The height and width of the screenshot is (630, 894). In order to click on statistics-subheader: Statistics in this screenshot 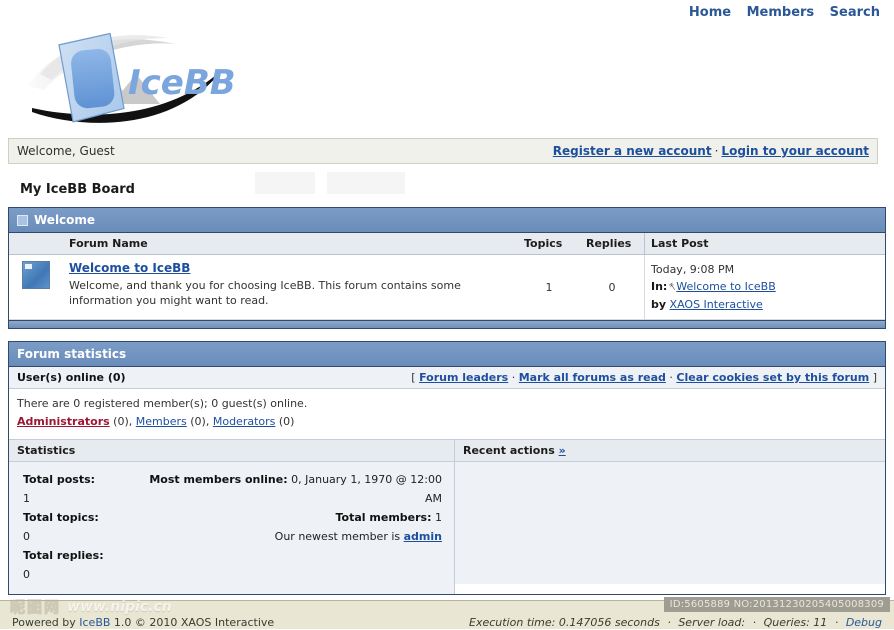, I will do `click(231, 451)`.